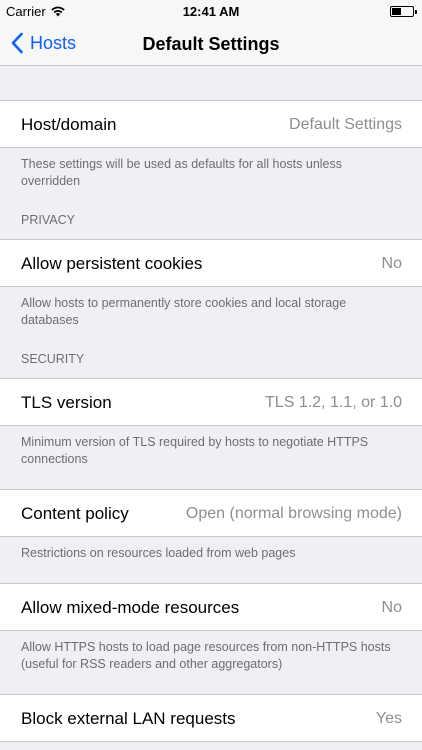 This screenshot has width=422, height=750. I want to click on persistent-cookies-value: No, so click(391, 263).